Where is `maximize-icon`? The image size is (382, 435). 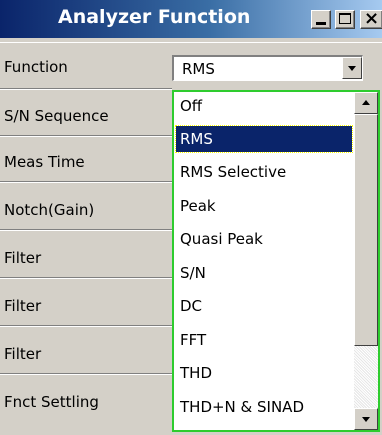 maximize-icon is located at coordinates (345, 18).